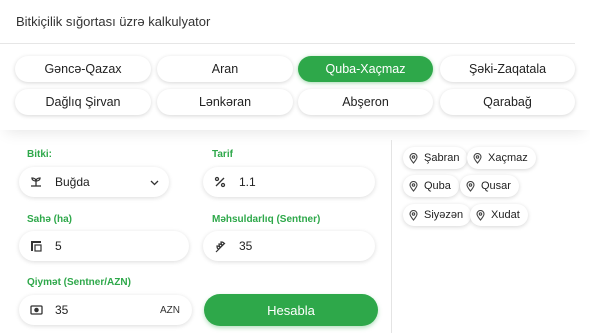 This screenshot has width=590, height=333. Describe the element at coordinates (496, 186) in the screenshot. I see `district-label: Qusar` at that location.